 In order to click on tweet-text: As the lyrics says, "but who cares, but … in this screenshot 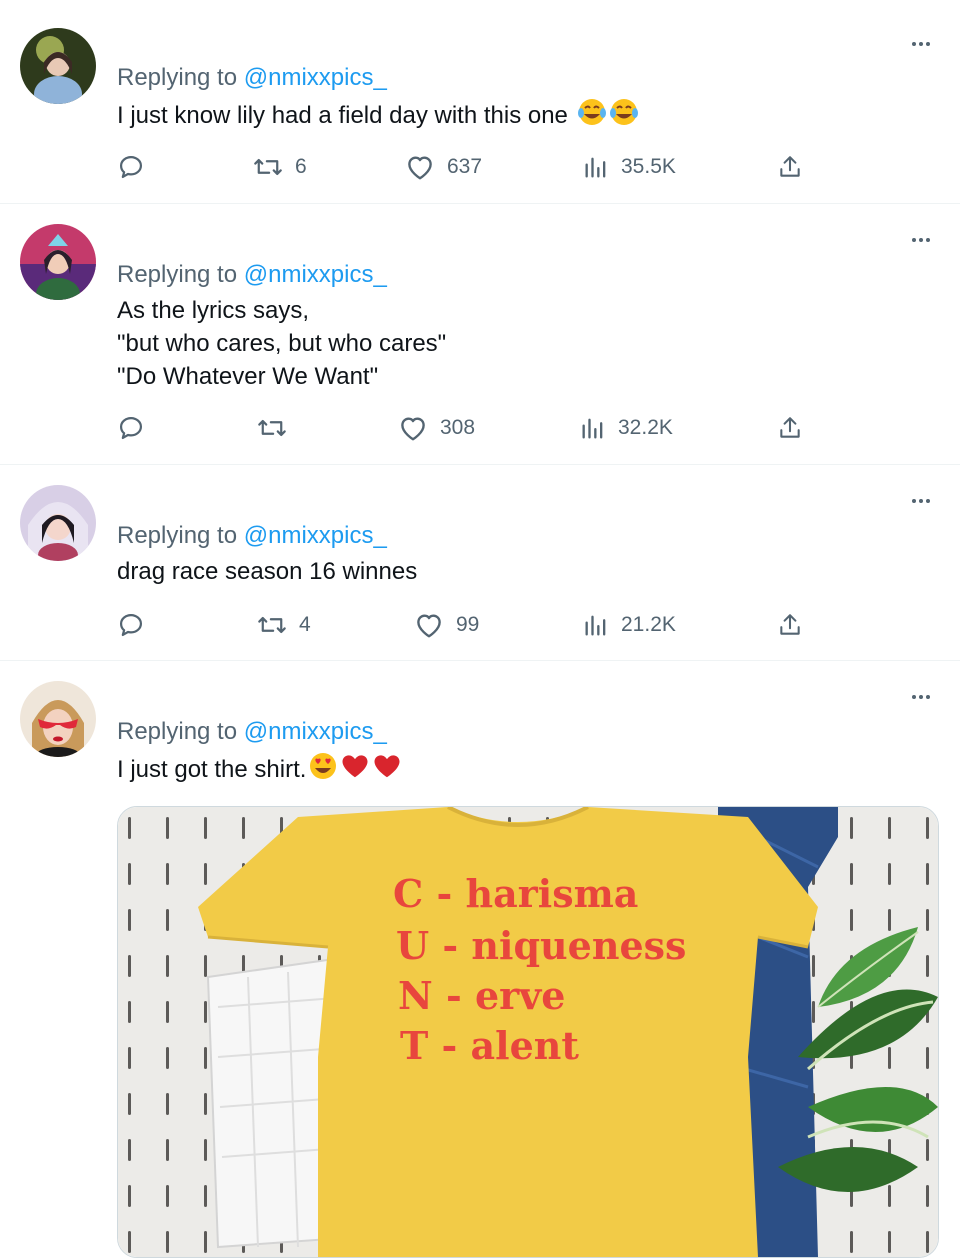, I will do `click(281, 343)`.